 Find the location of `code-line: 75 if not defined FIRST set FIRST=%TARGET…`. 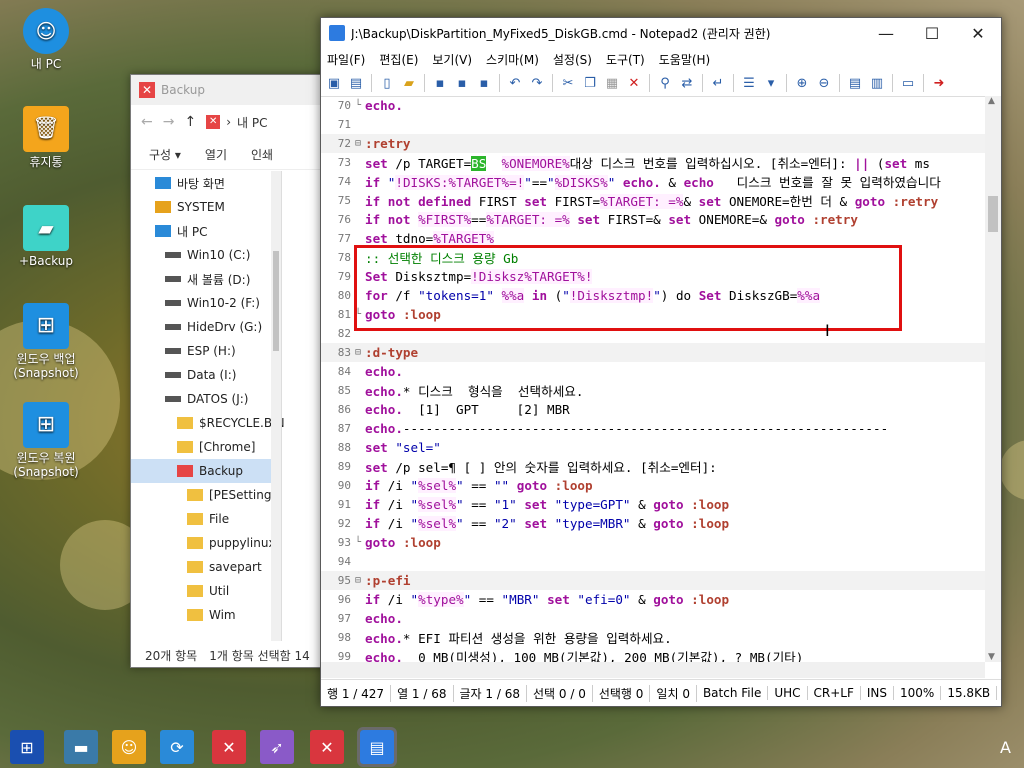

code-line: 75 if not defined FIRST set FIRST=%TARGET… is located at coordinates (653, 200).